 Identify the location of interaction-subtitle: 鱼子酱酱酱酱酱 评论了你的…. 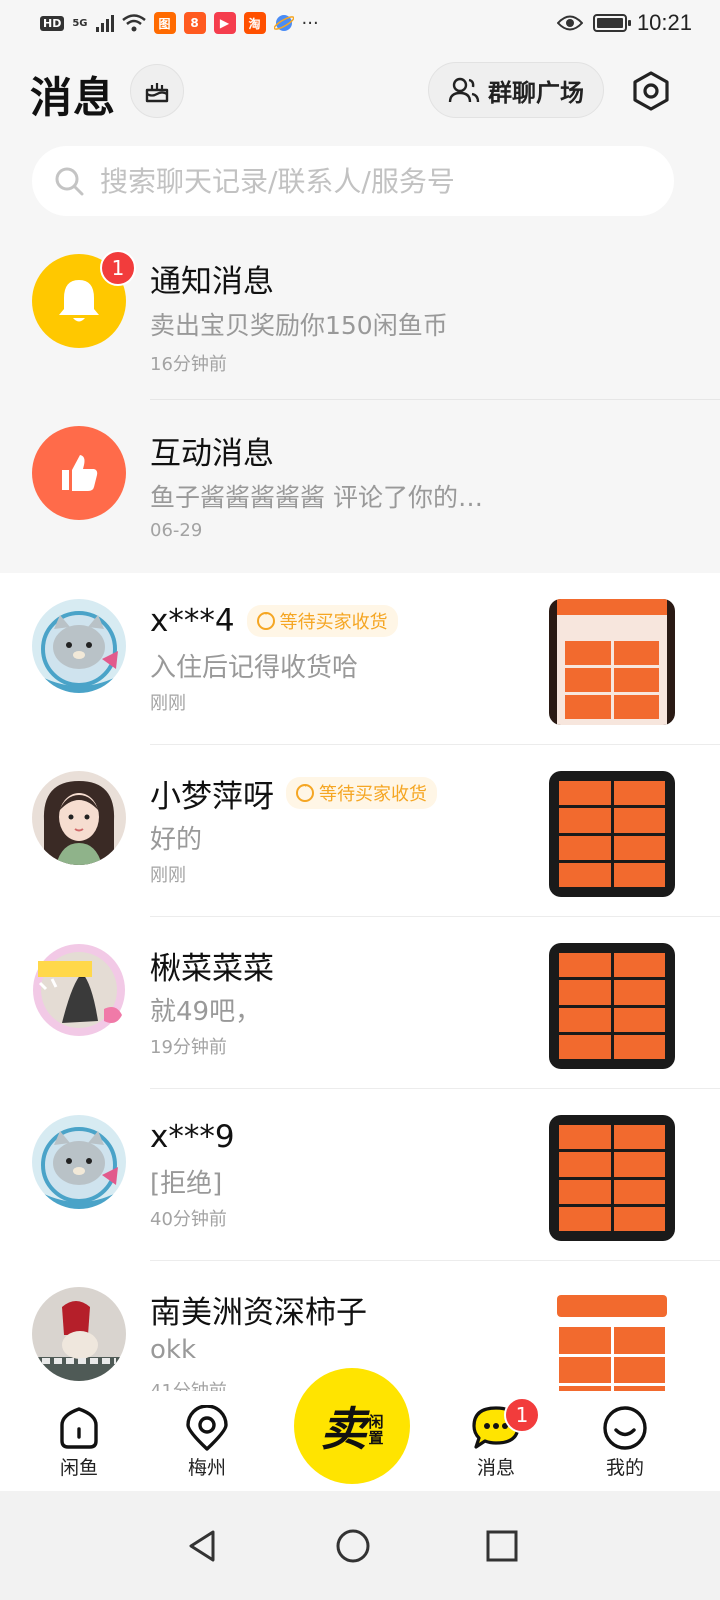
(316, 497).